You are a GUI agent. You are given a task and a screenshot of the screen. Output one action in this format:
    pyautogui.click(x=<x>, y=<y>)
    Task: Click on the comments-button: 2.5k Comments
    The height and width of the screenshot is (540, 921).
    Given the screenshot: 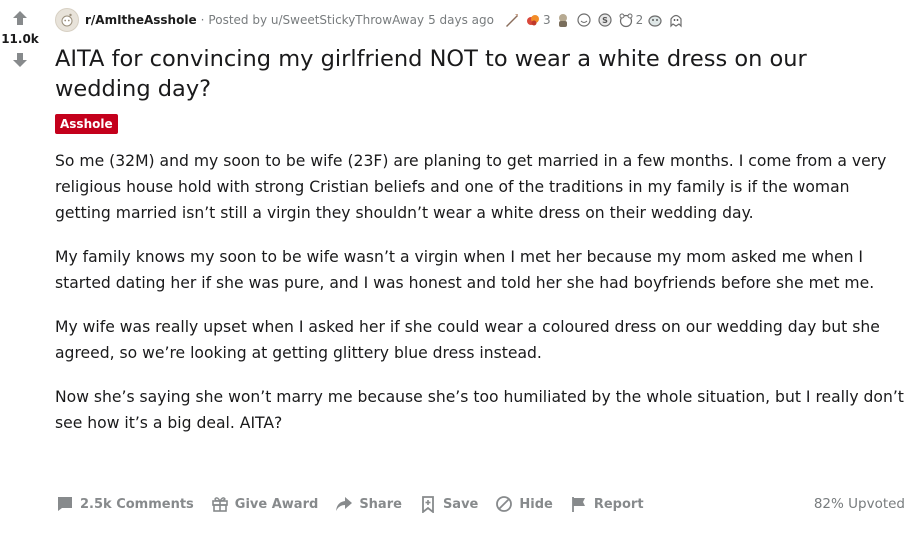 What is the action you would take?
    pyautogui.click(x=124, y=504)
    